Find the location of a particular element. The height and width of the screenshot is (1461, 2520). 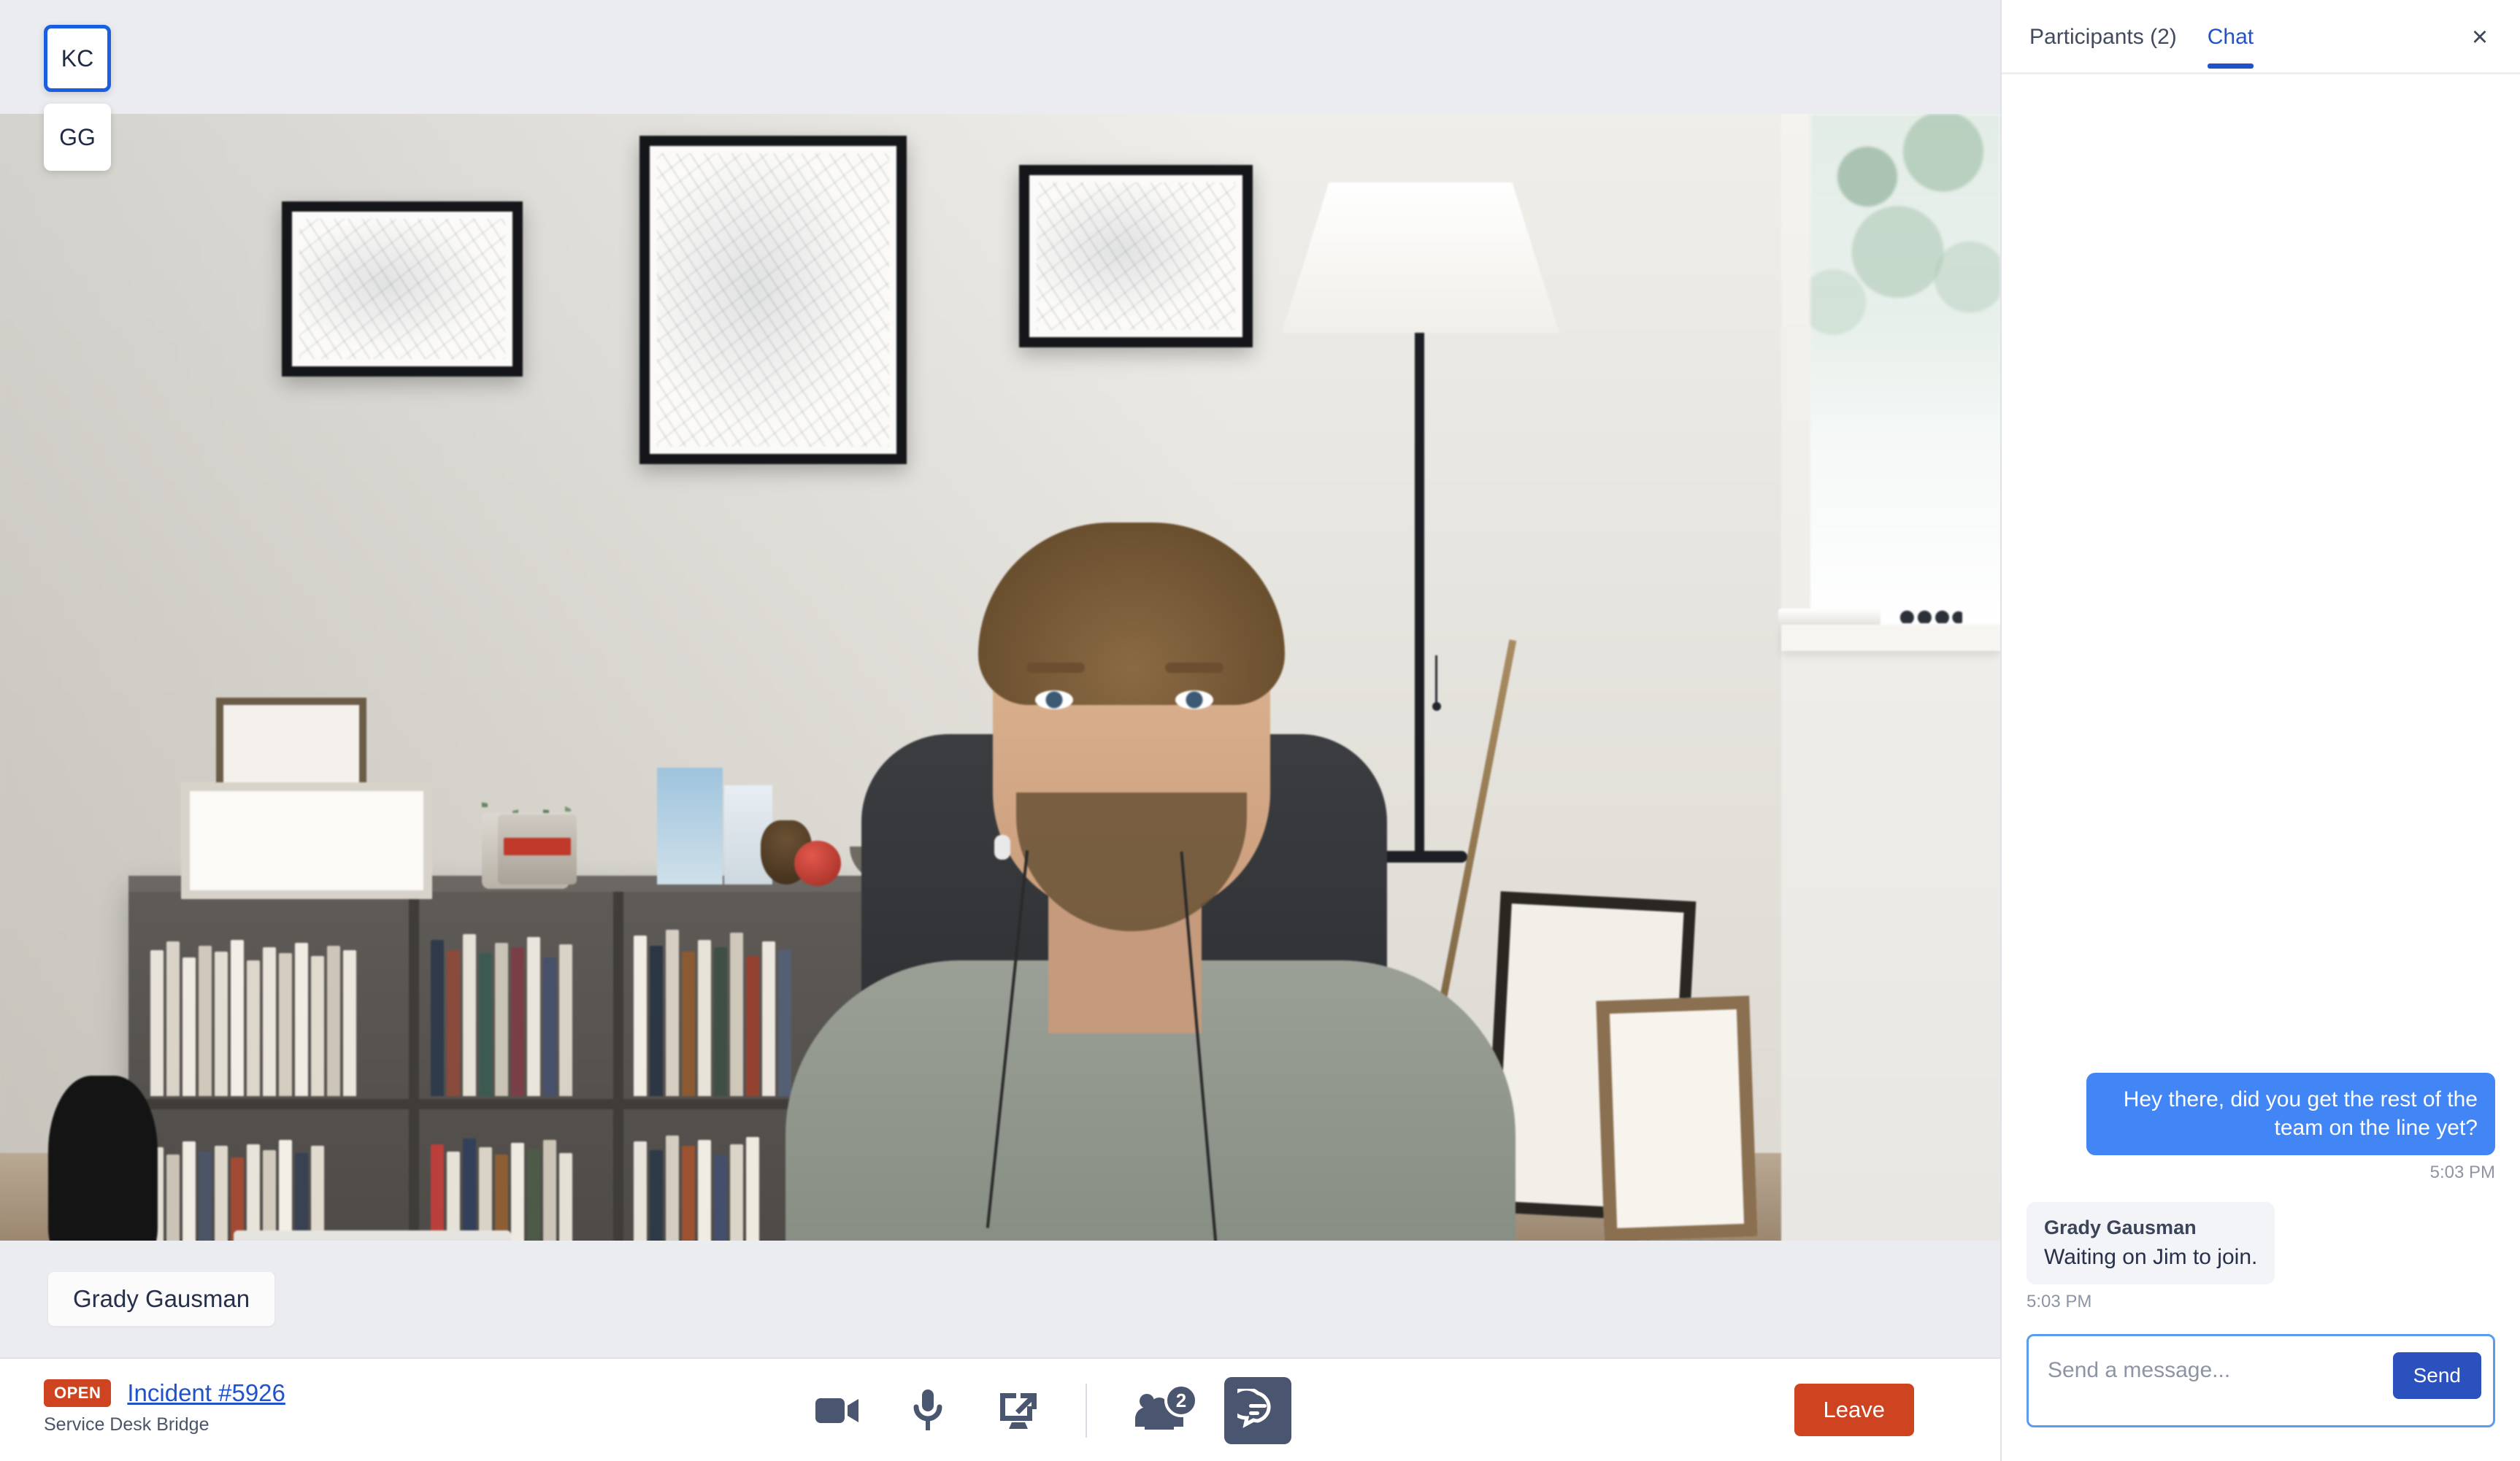

media-controls: 2 is located at coordinates (1041, 1410).